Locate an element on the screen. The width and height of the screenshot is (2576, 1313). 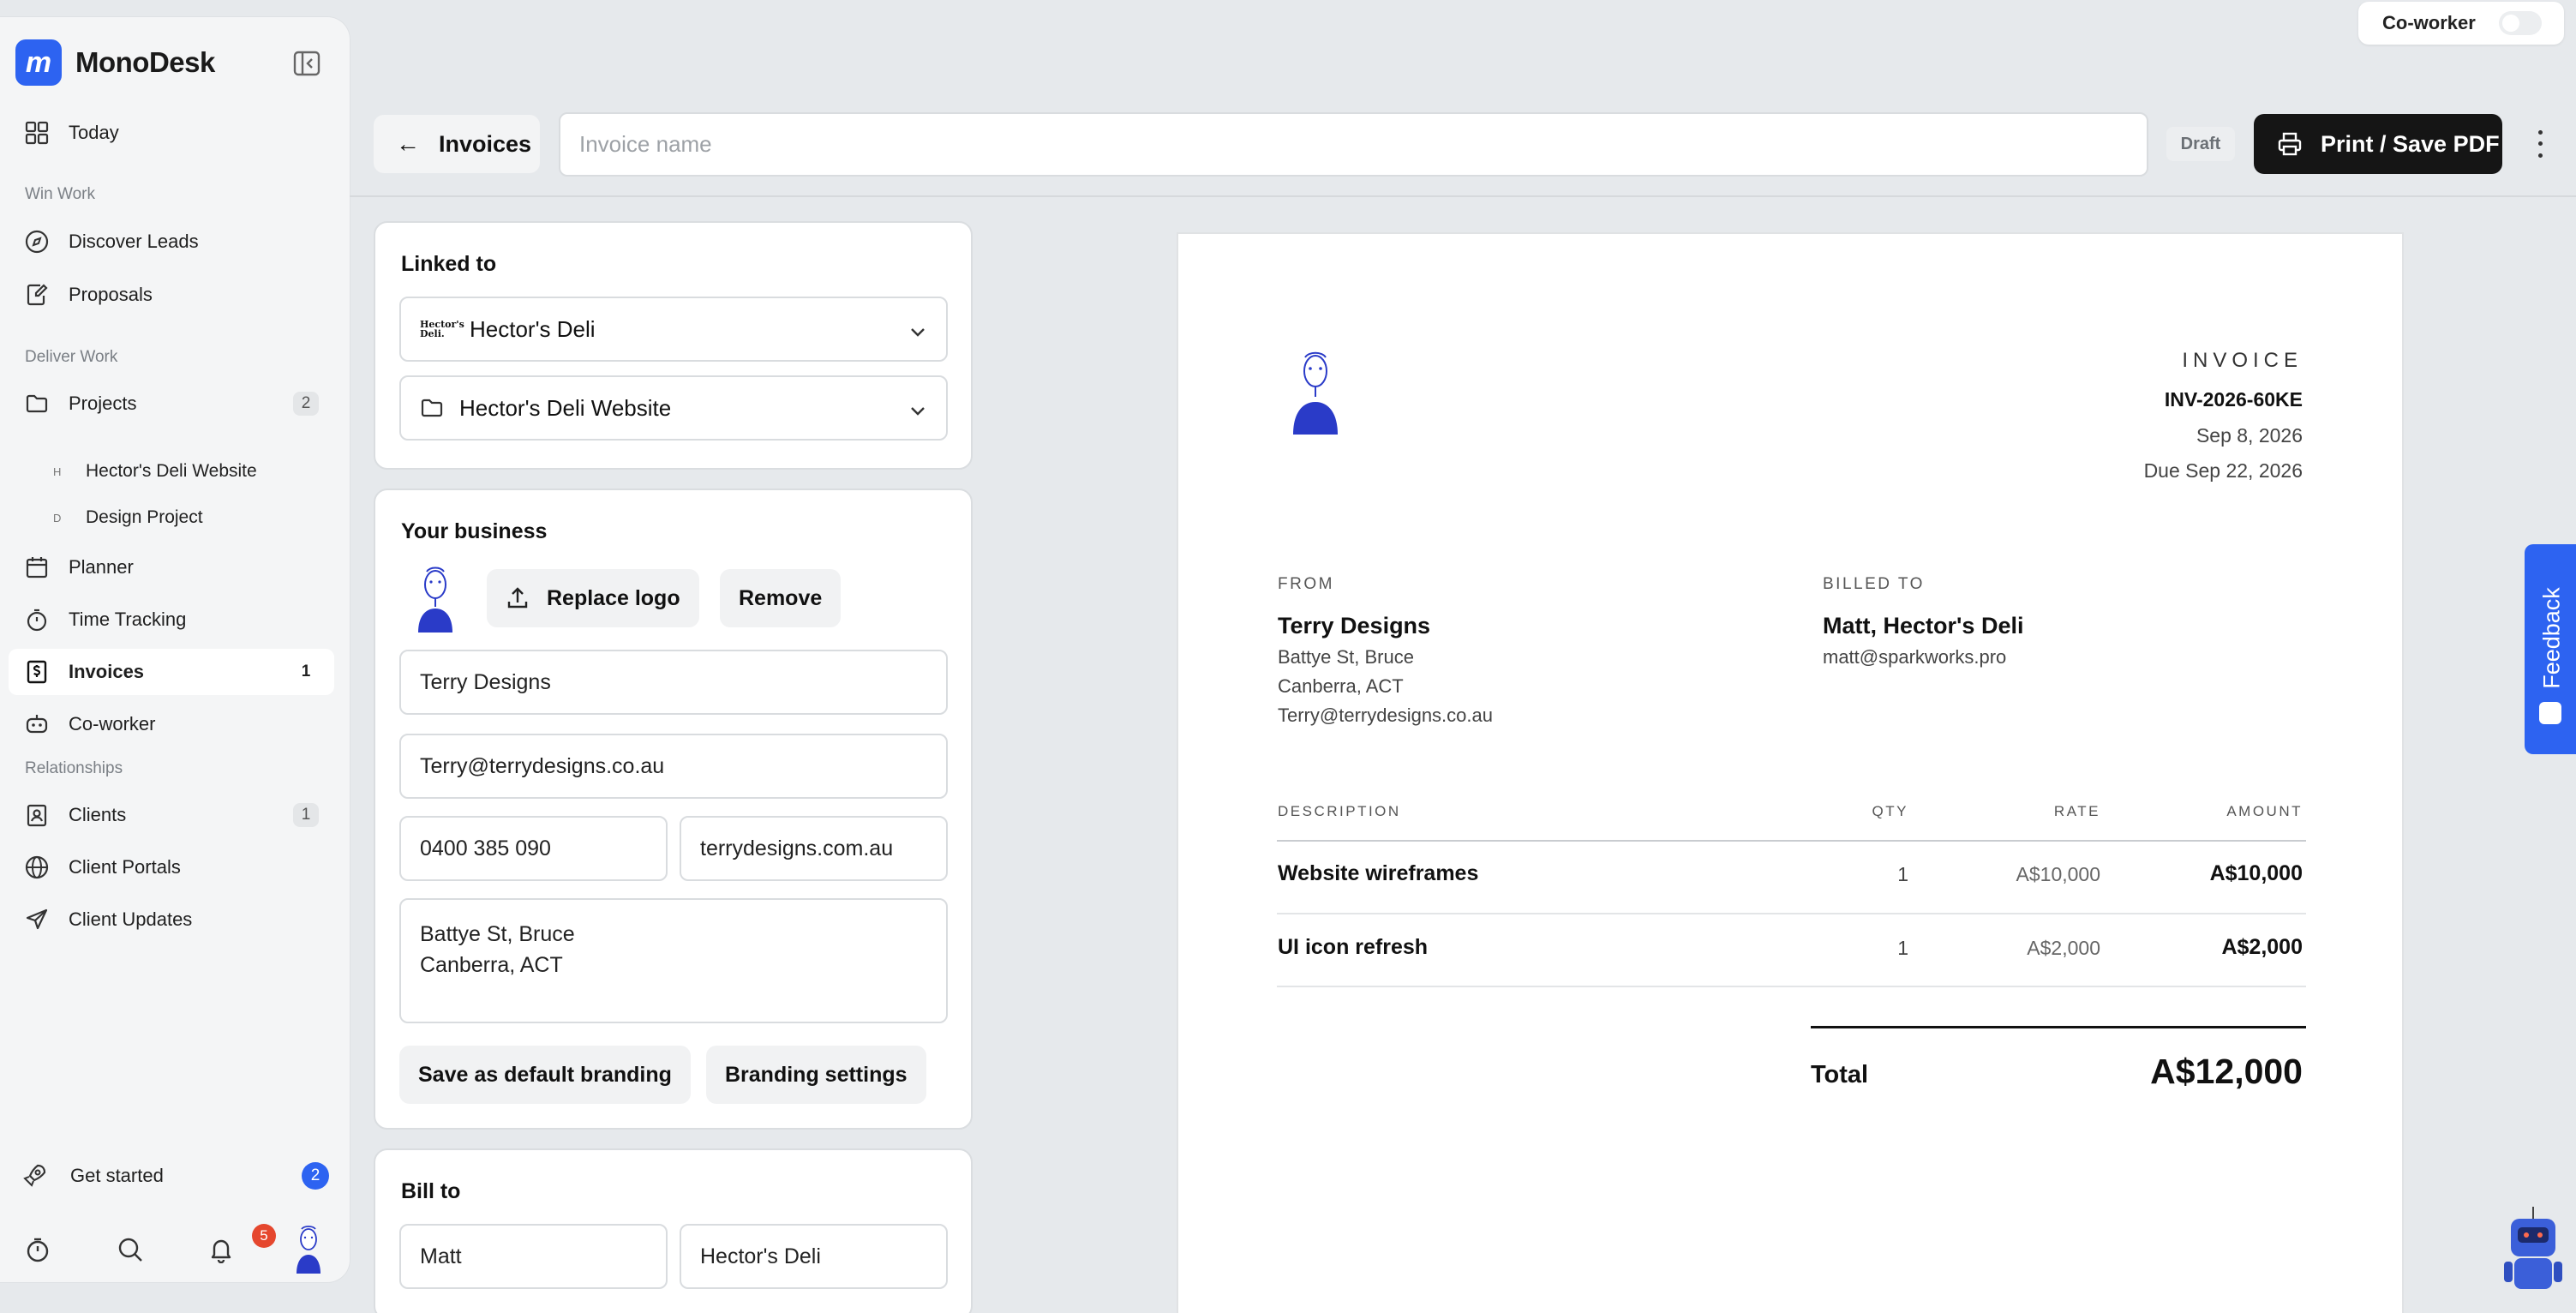
sidebar-subitem-project: D Design Project is located at coordinates (128, 518).